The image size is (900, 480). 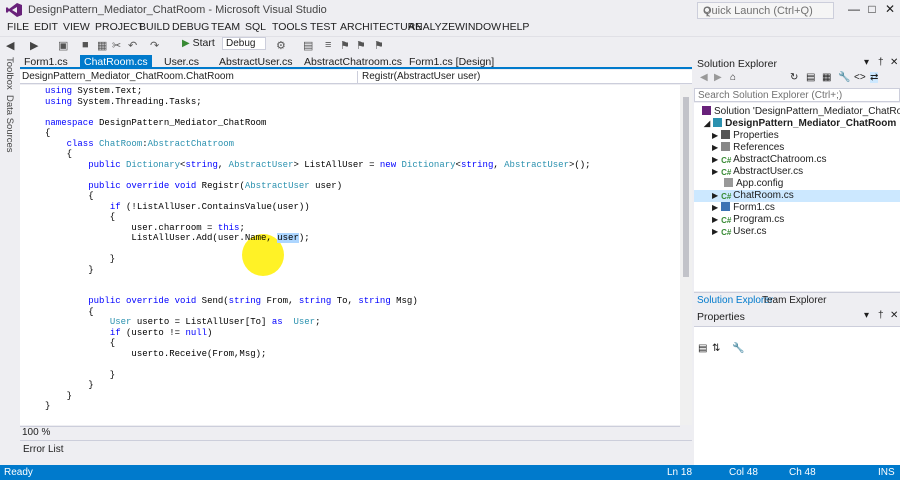 What do you see at coordinates (345, 45) in the screenshot?
I see `bookmark-icon: ⚑` at bounding box center [345, 45].